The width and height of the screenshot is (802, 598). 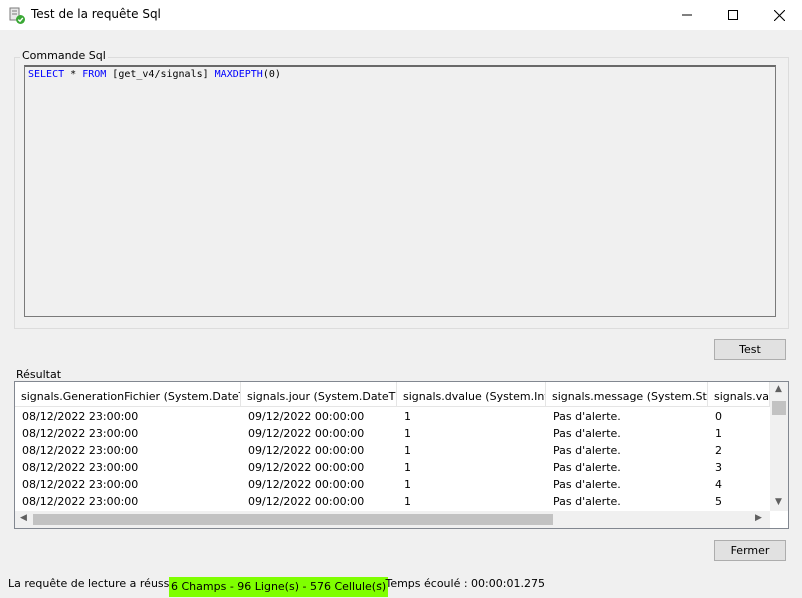 I want to click on minimize-button, so click(x=687, y=15).